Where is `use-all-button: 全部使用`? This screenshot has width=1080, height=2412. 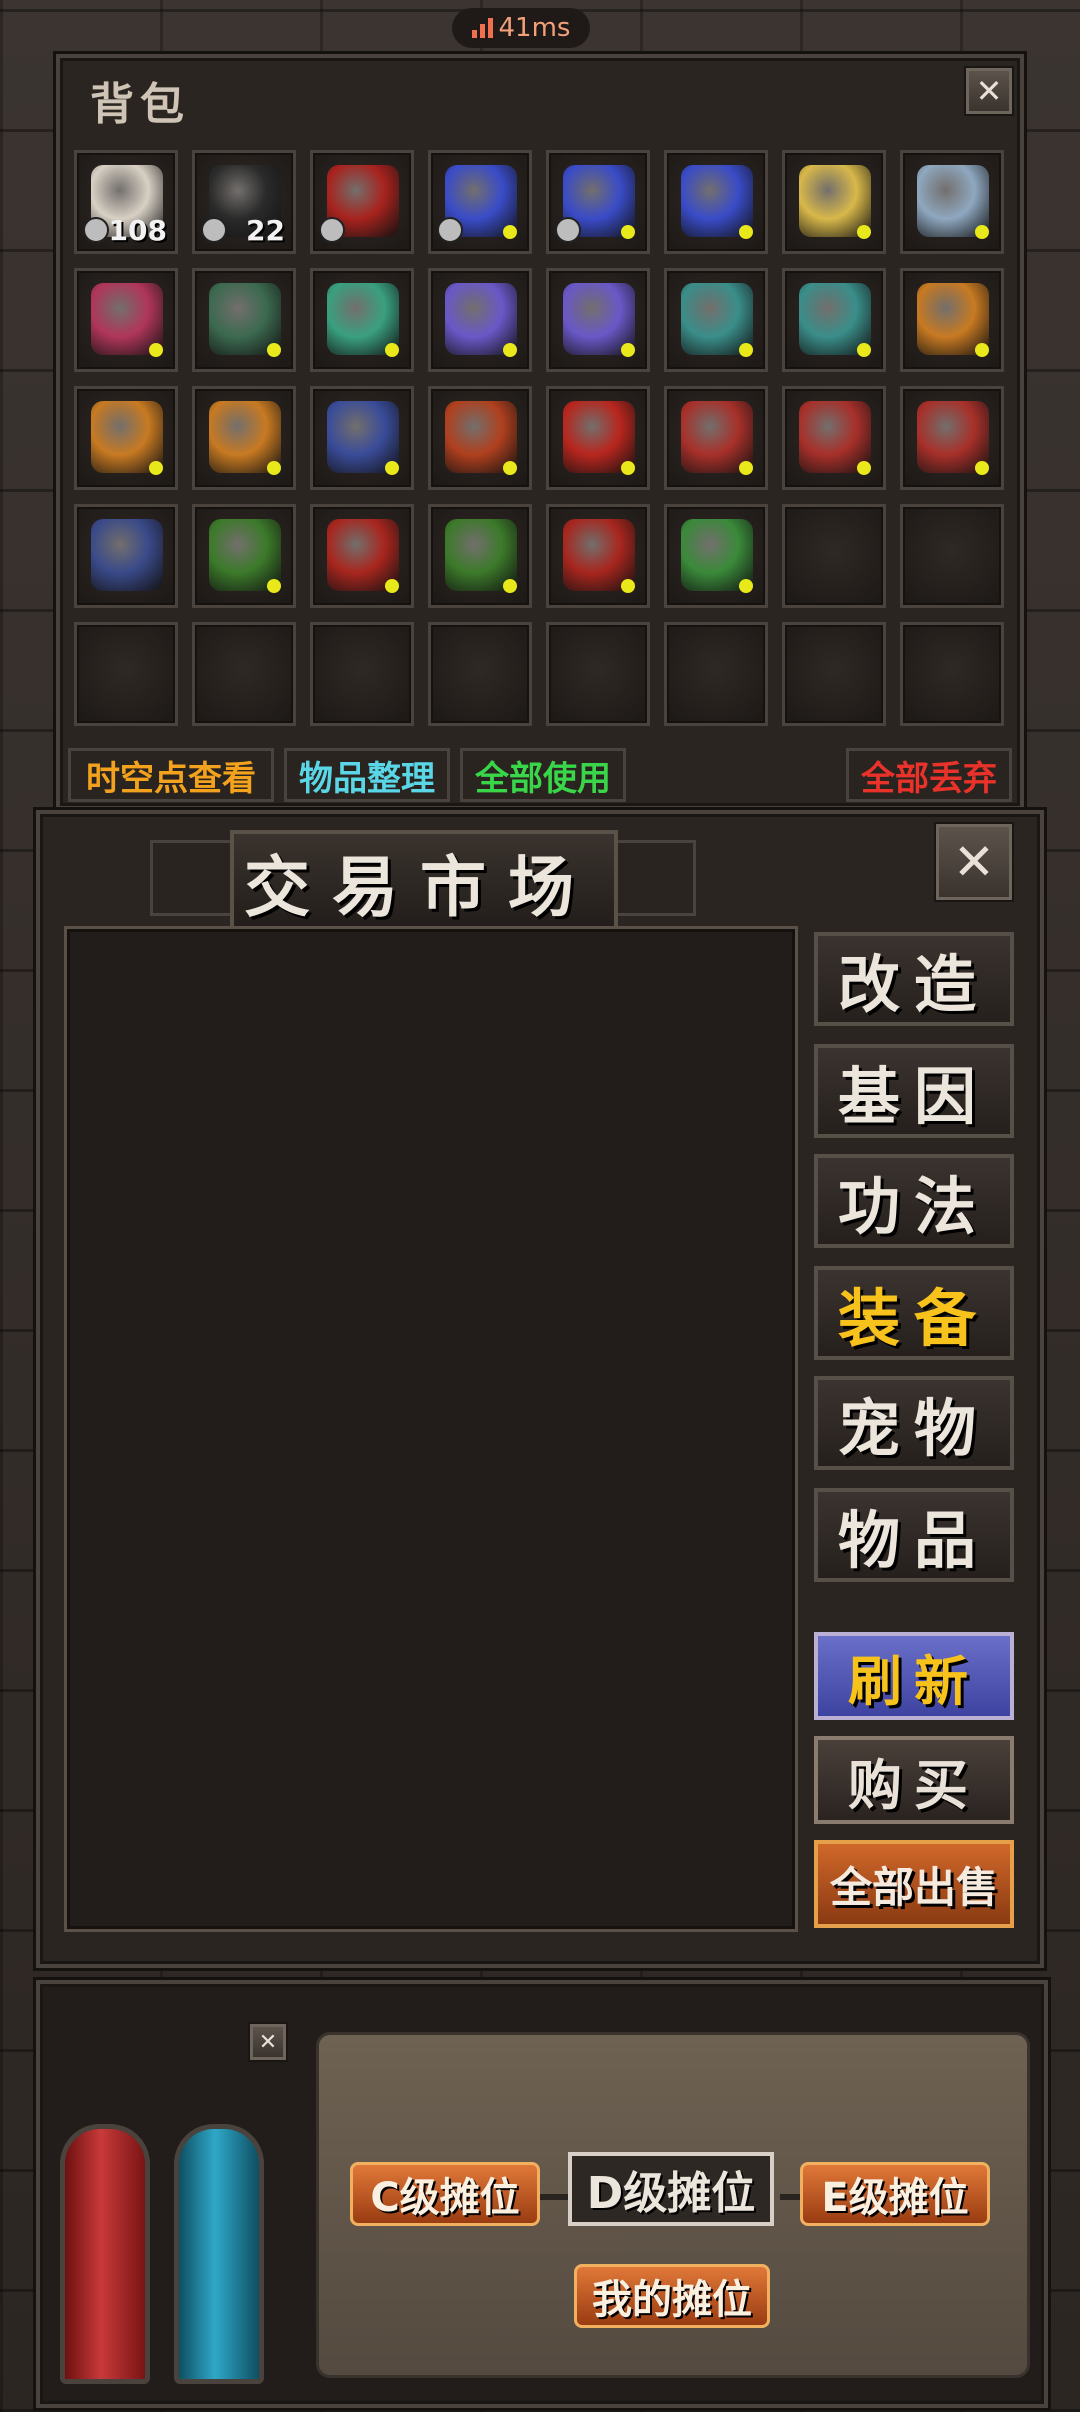
use-all-button: 全部使用 is located at coordinates (543, 775).